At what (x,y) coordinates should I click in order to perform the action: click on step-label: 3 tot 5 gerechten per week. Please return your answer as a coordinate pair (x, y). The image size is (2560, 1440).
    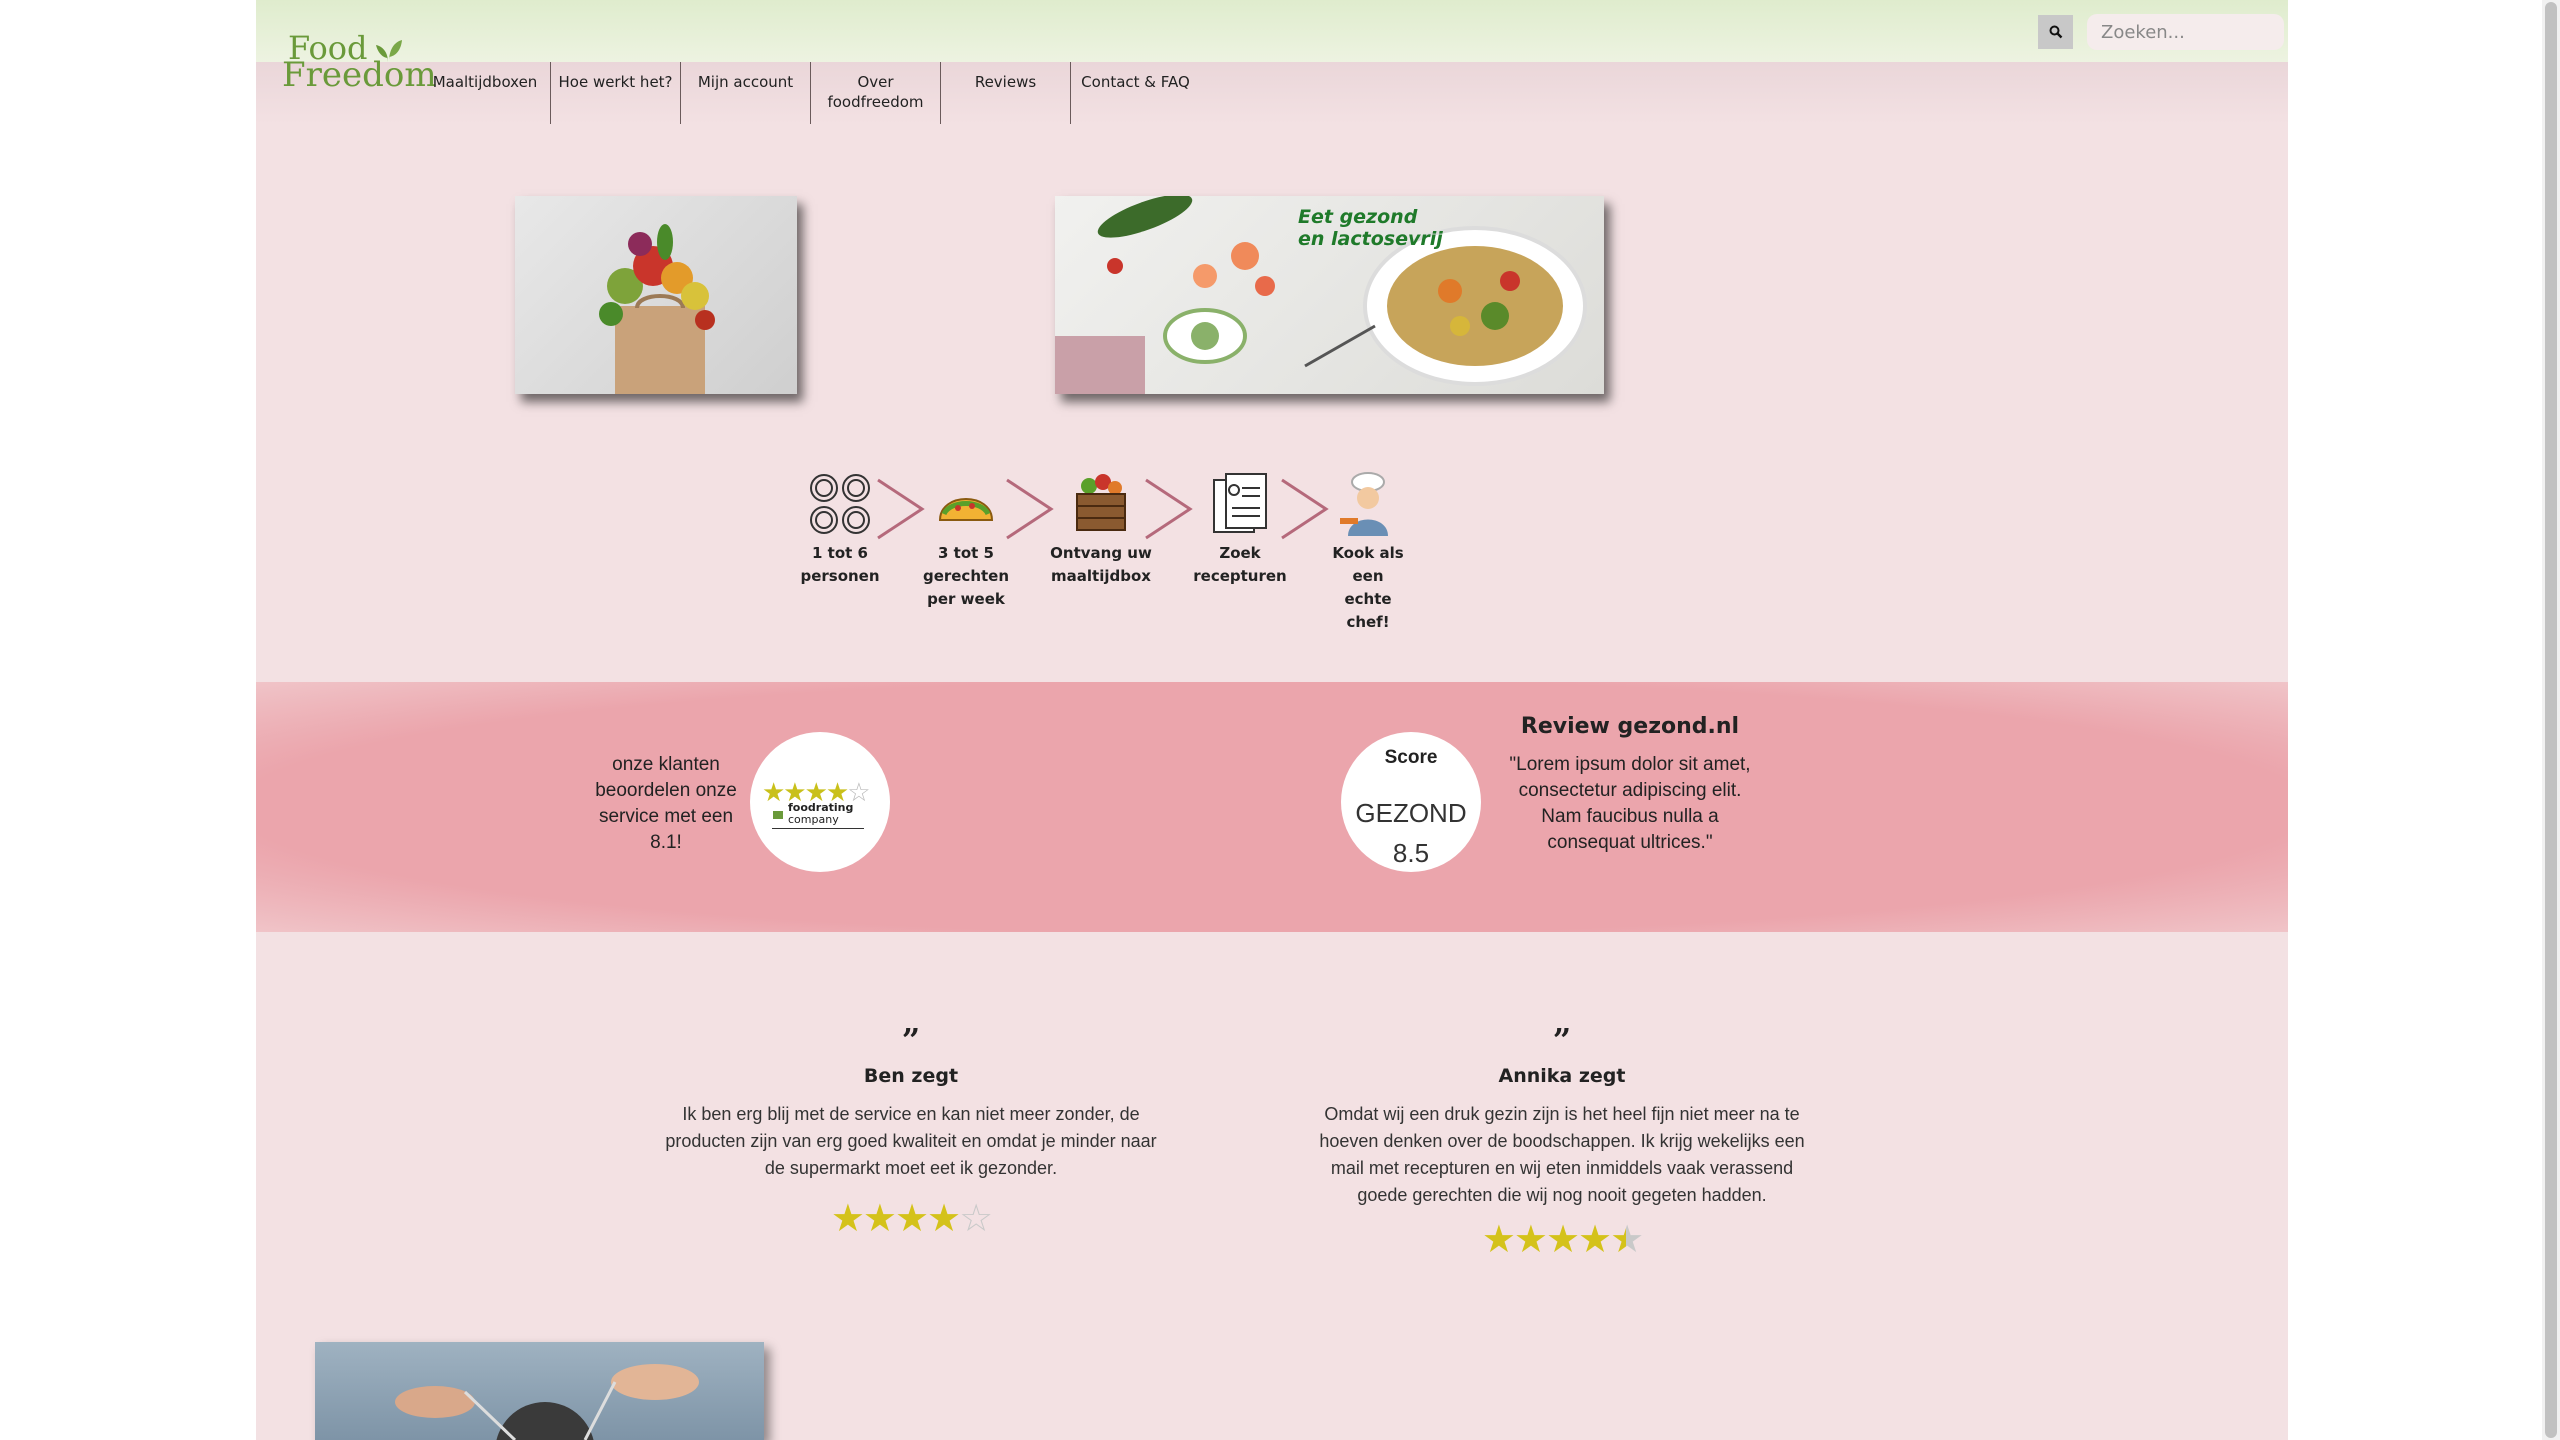
    Looking at the image, I should click on (966, 576).